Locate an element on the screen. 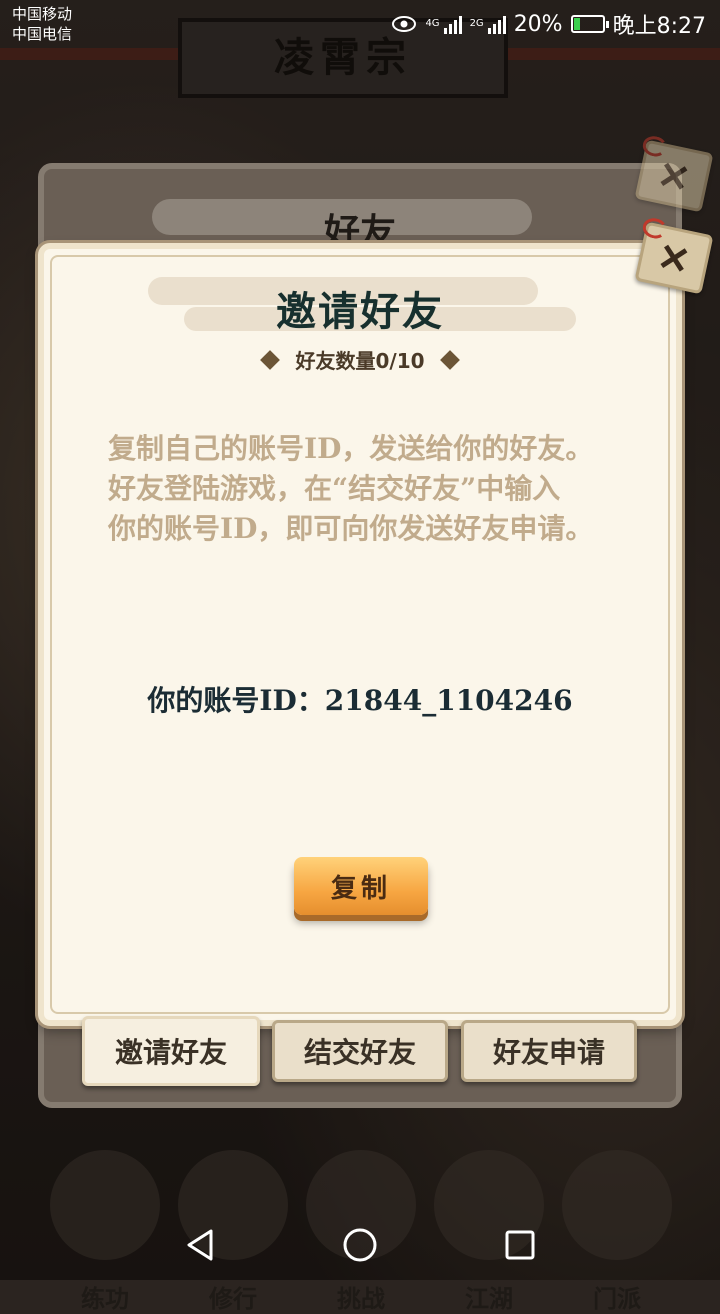 The width and height of the screenshot is (720, 1314). copy-button: 复制 is located at coordinates (361, 886).